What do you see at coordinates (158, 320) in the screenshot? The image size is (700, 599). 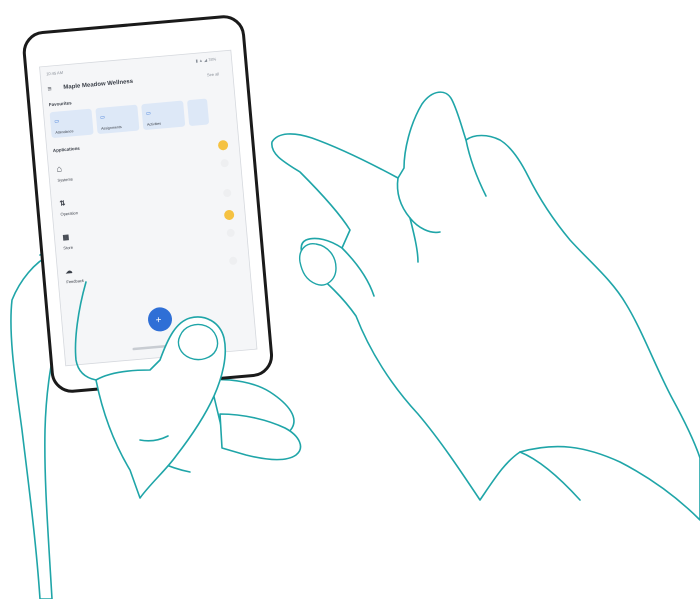 I see `plus-icon: +` at bounding box center [158, 320].